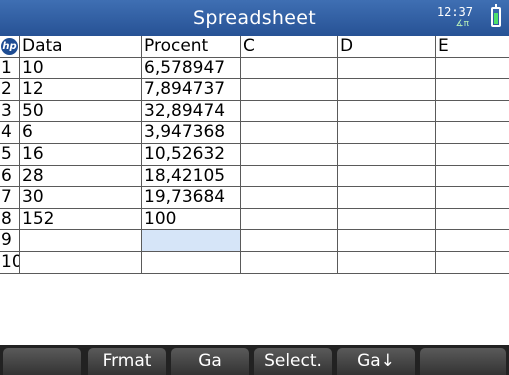  I want to click on column-header-b: Procent, so click(191, 46).